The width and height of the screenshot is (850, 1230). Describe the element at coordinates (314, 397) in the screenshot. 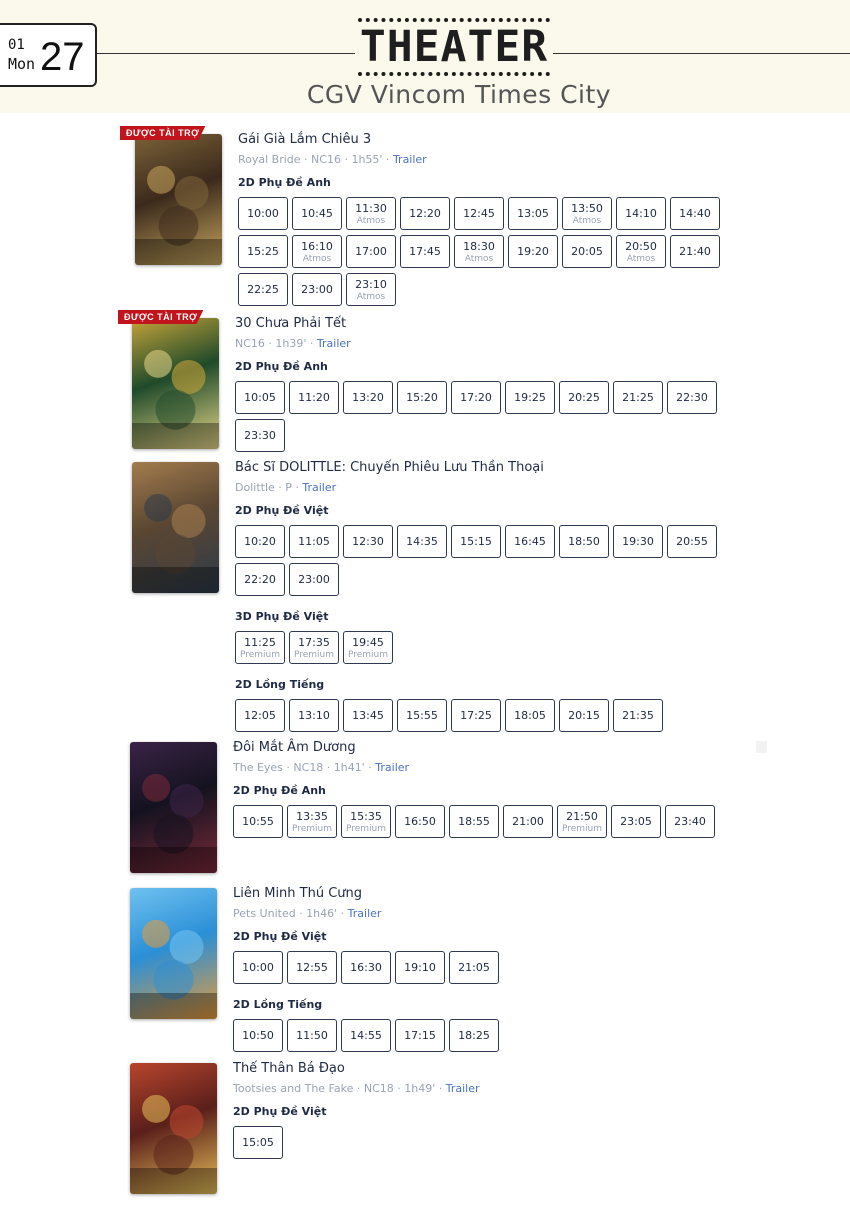

I see `showtime-button: 11:20` at that location.